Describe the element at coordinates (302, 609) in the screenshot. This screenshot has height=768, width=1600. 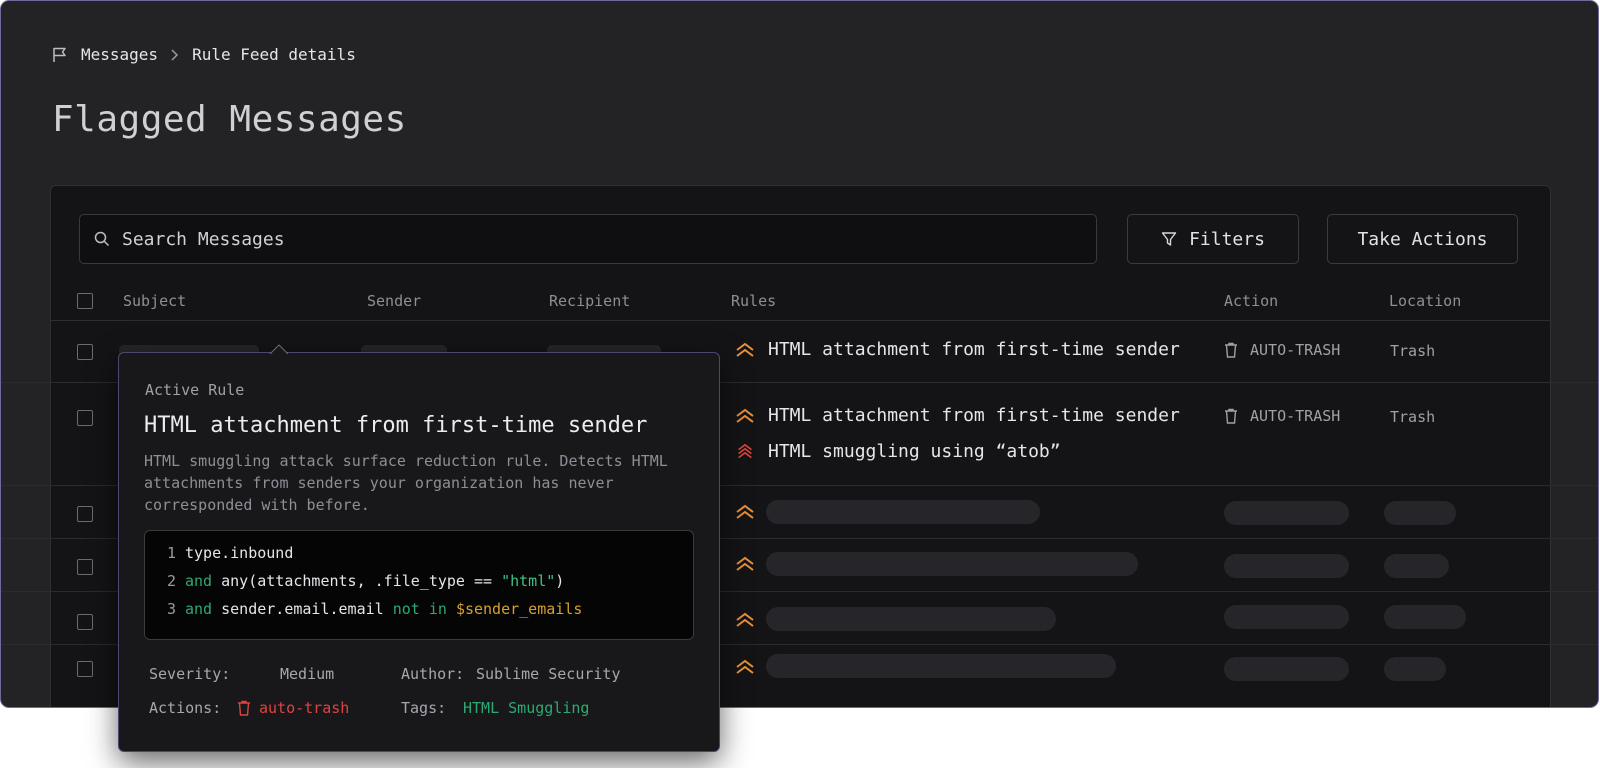
I see `code-text: sender.email.email` at that location.